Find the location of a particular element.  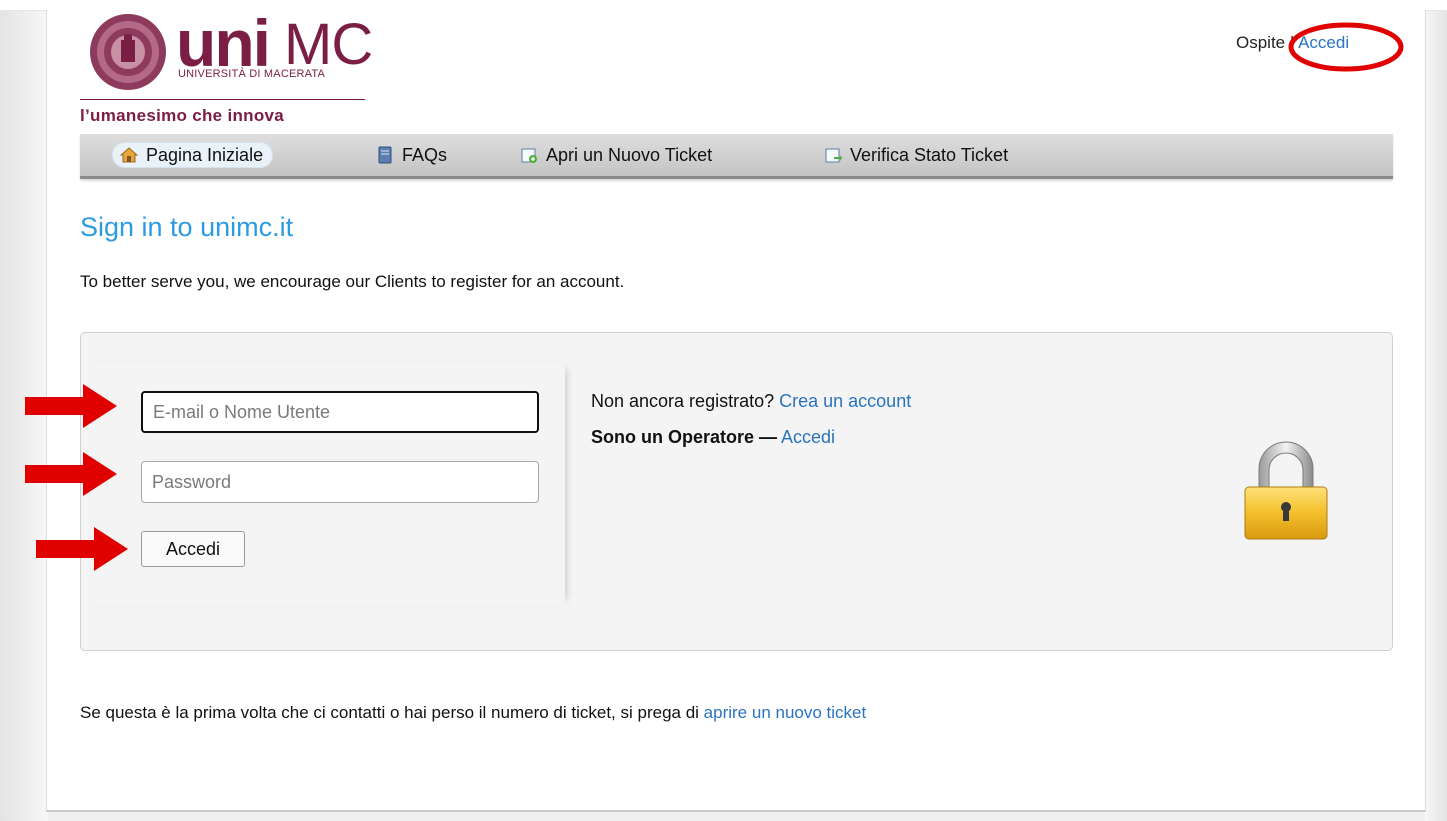

operator-line: Sono un Operatore — Accedi is located at coordinates (713, 437).